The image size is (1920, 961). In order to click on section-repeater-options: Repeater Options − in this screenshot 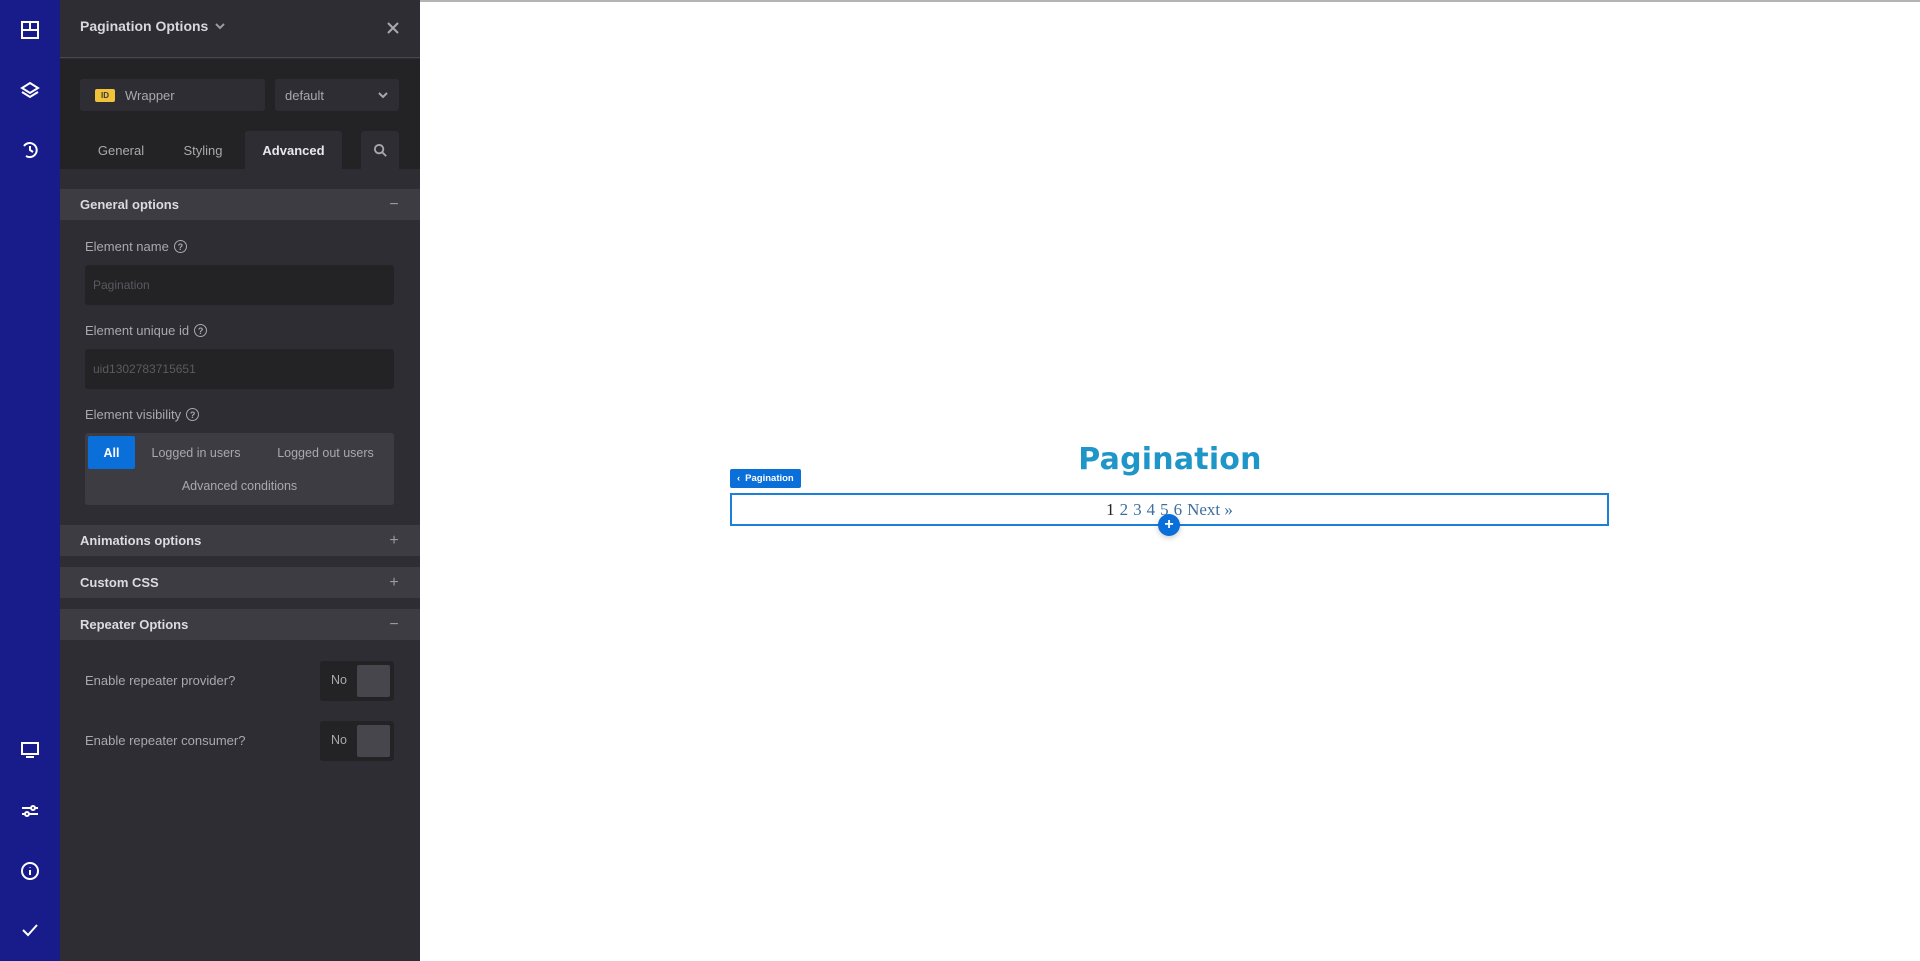, I will do `click(240, 624)`.